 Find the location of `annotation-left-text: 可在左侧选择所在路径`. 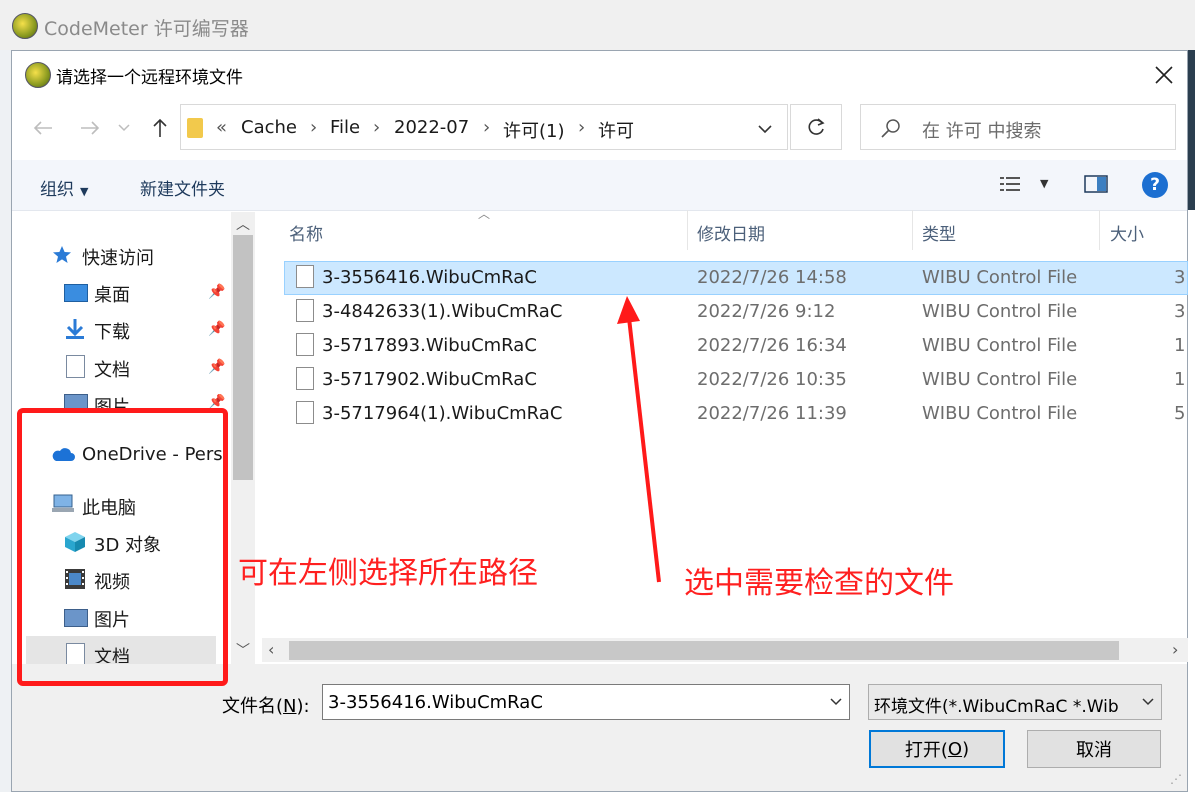

annotation-left-text: 可在左侧选择所在路径 is located at coordinates (388, 573).